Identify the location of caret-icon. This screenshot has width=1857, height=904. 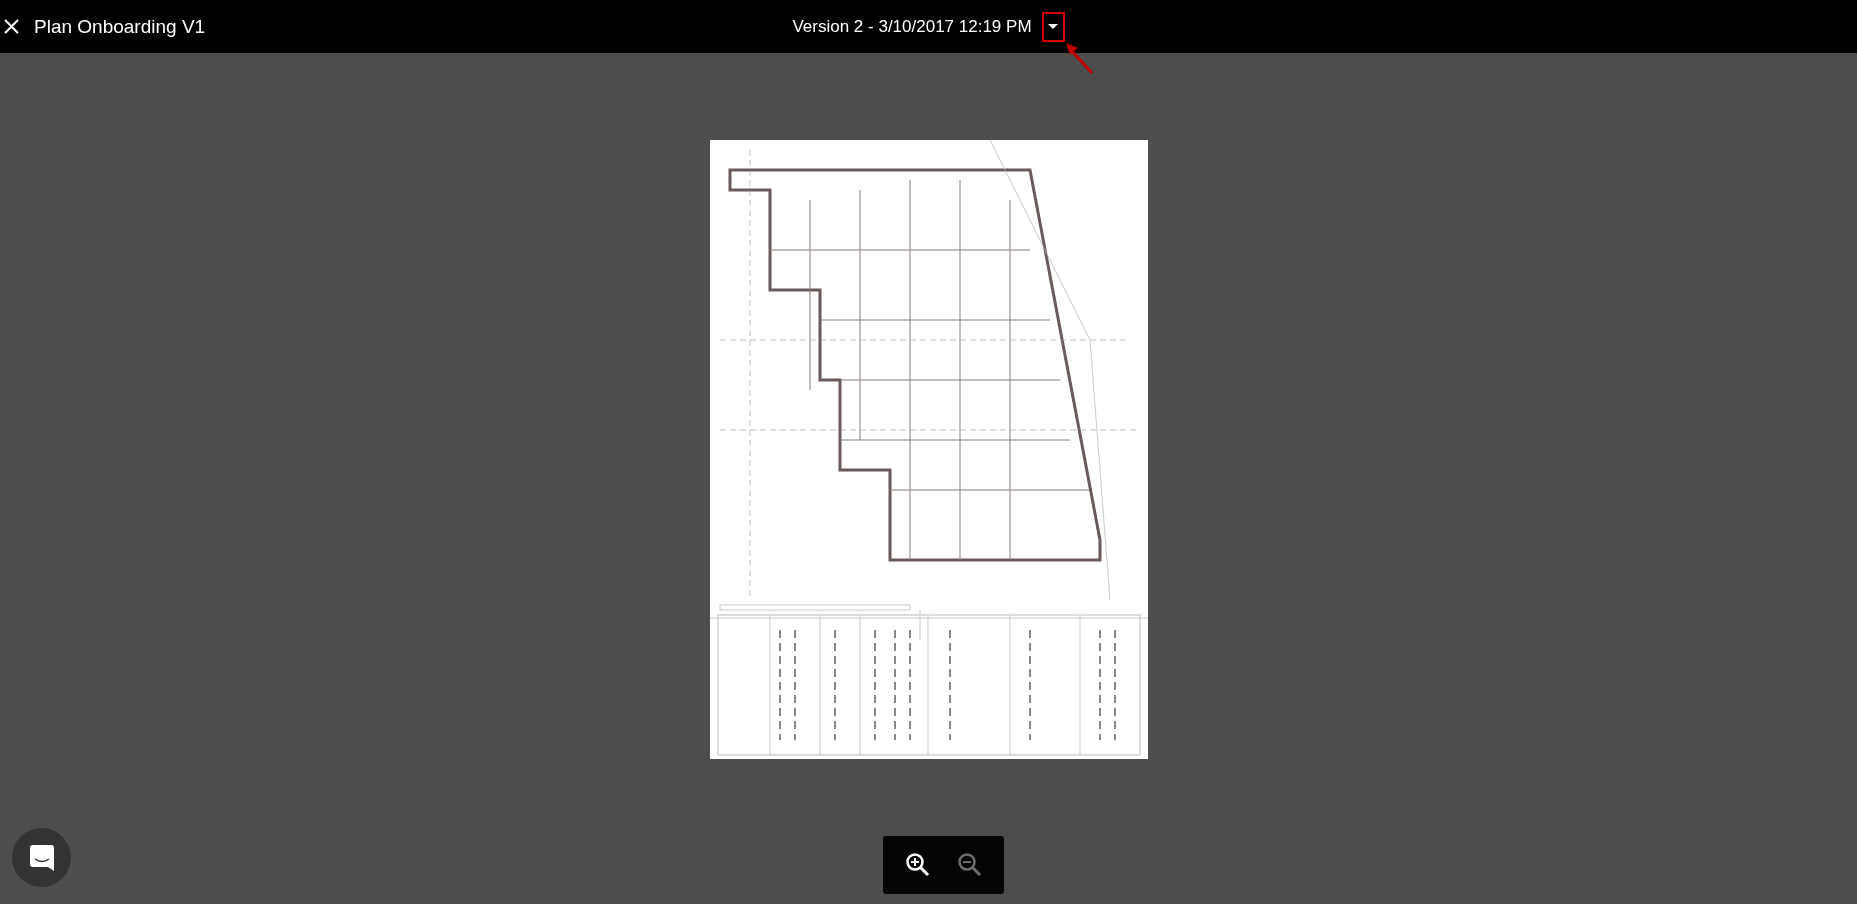
(1053, 26).